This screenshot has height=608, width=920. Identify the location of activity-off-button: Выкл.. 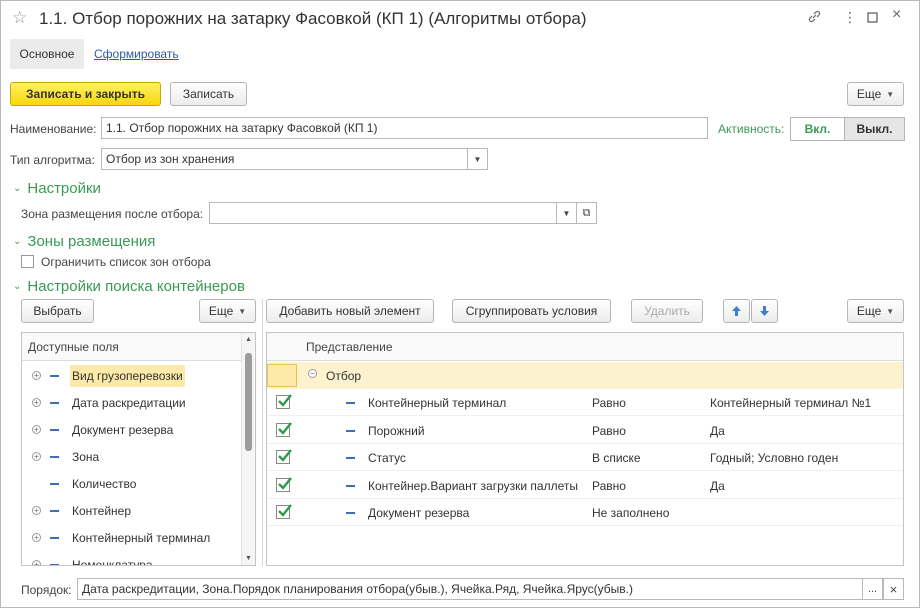
(874, 129).